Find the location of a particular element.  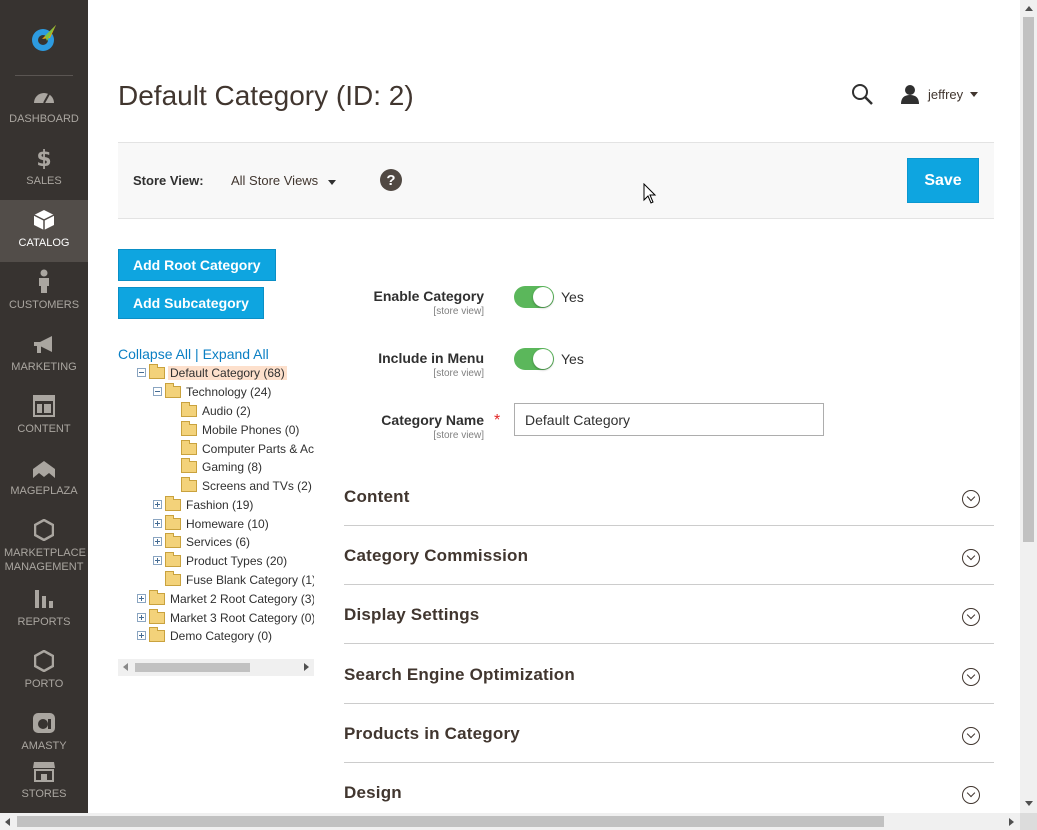

tree-node-label: Mobile Phones (0) is located at coordinates (250, 430).